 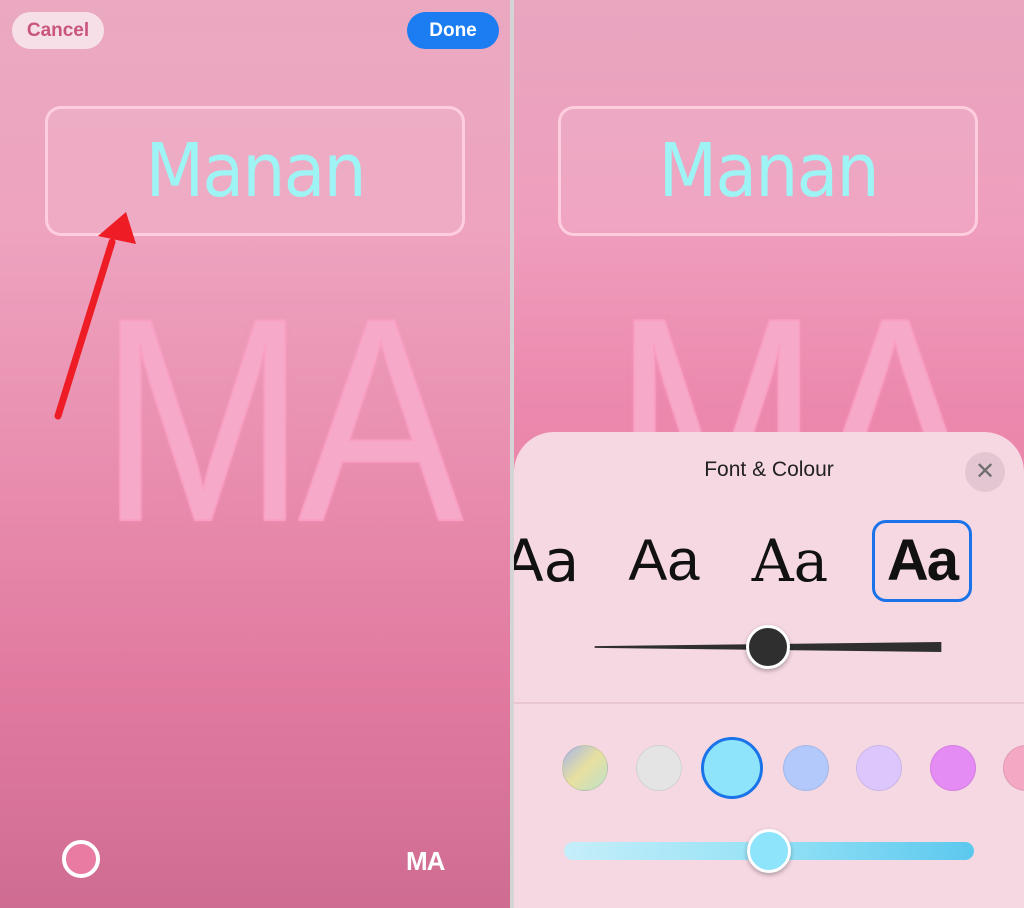 What do you see at coordinates (769, 703) in the screenshot?
I see `section-divider` at bounding box center [769, 703].